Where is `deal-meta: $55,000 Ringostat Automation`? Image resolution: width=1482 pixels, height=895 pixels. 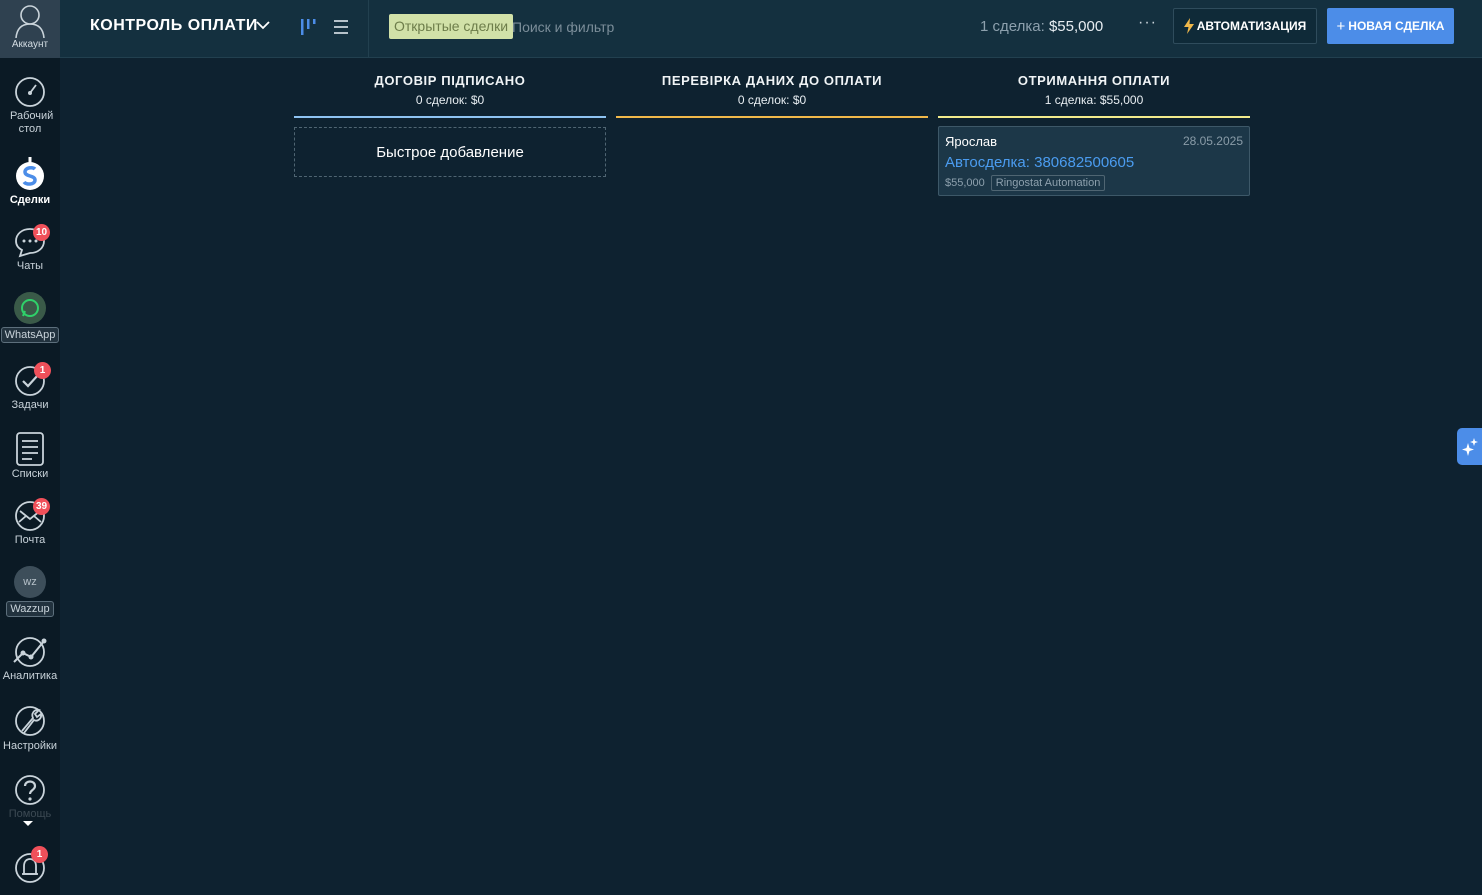
deal-meta: $55,000 Ringostat Automation is located at coordinates (1094, 183).